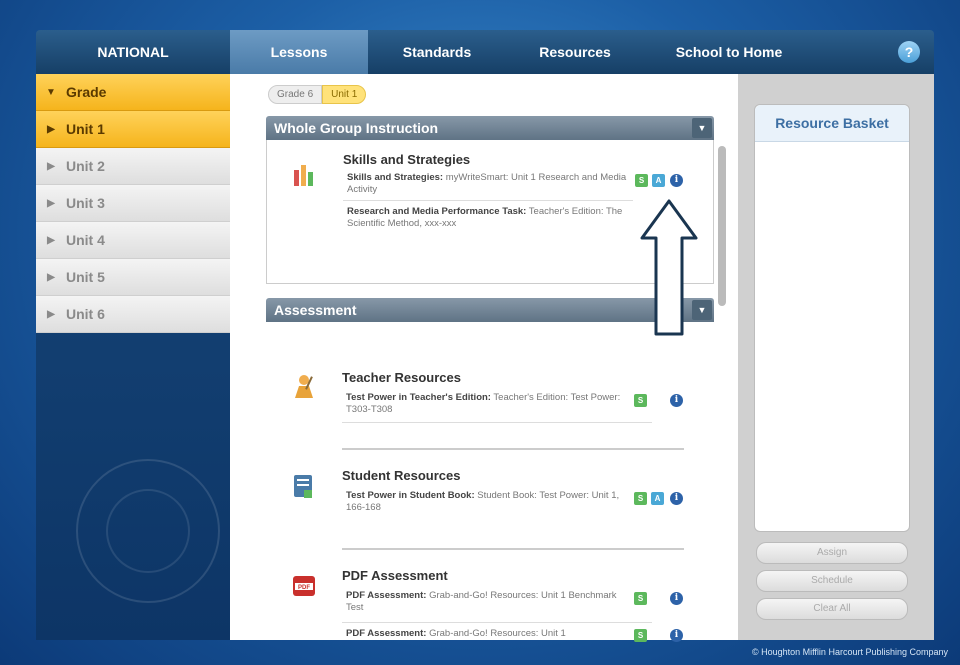  What do you see at coordinates (85, 314) in the screenshot?
I see `sidebar-item-label: Unit 6` at bounding box center [85, 314].